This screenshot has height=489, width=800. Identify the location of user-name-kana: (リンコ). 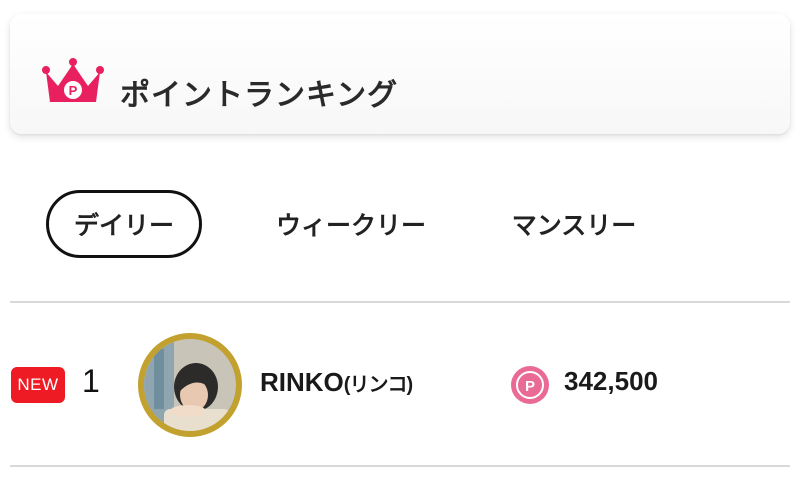
(378, 385).